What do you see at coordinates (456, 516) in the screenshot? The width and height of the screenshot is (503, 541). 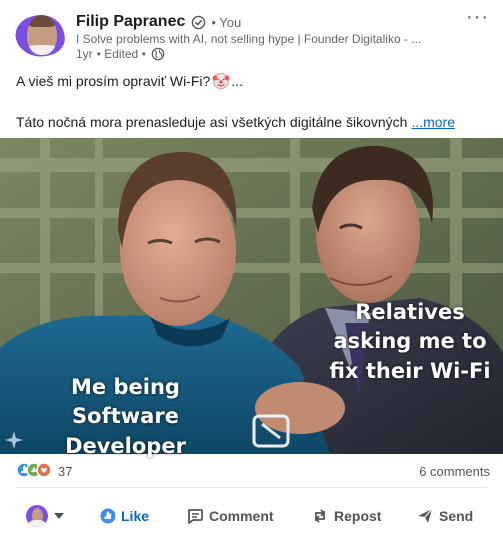 I see `send-label: Send` at bounding box center [456, 516].